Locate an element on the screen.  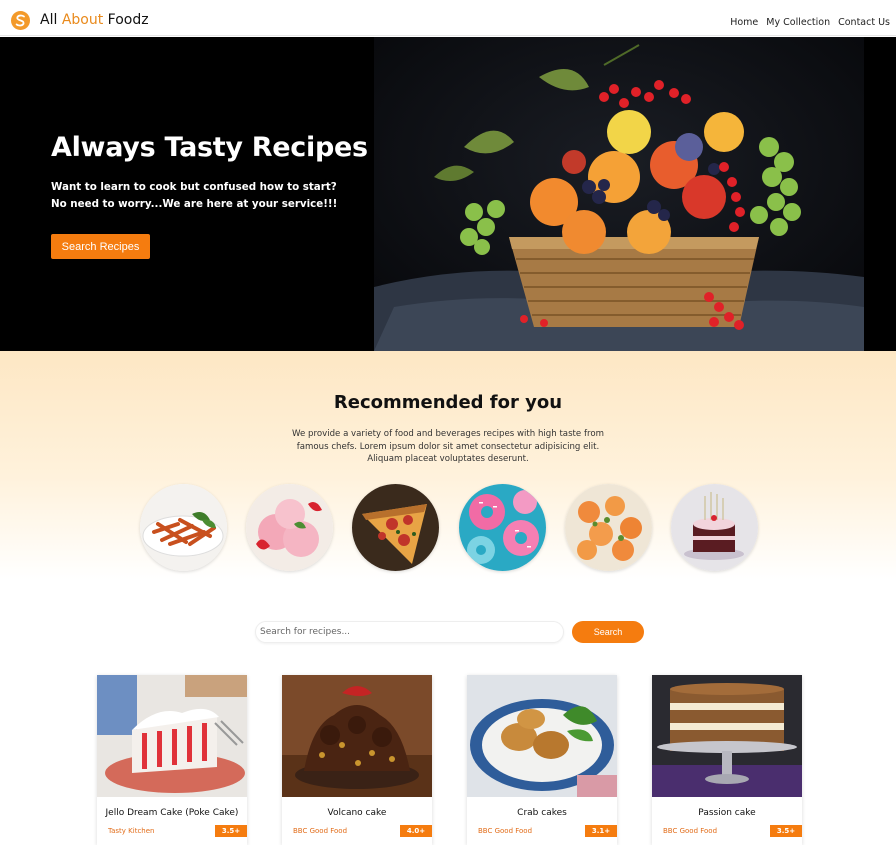
dish-circle-ice-cream is located at coordinates (289, 527).